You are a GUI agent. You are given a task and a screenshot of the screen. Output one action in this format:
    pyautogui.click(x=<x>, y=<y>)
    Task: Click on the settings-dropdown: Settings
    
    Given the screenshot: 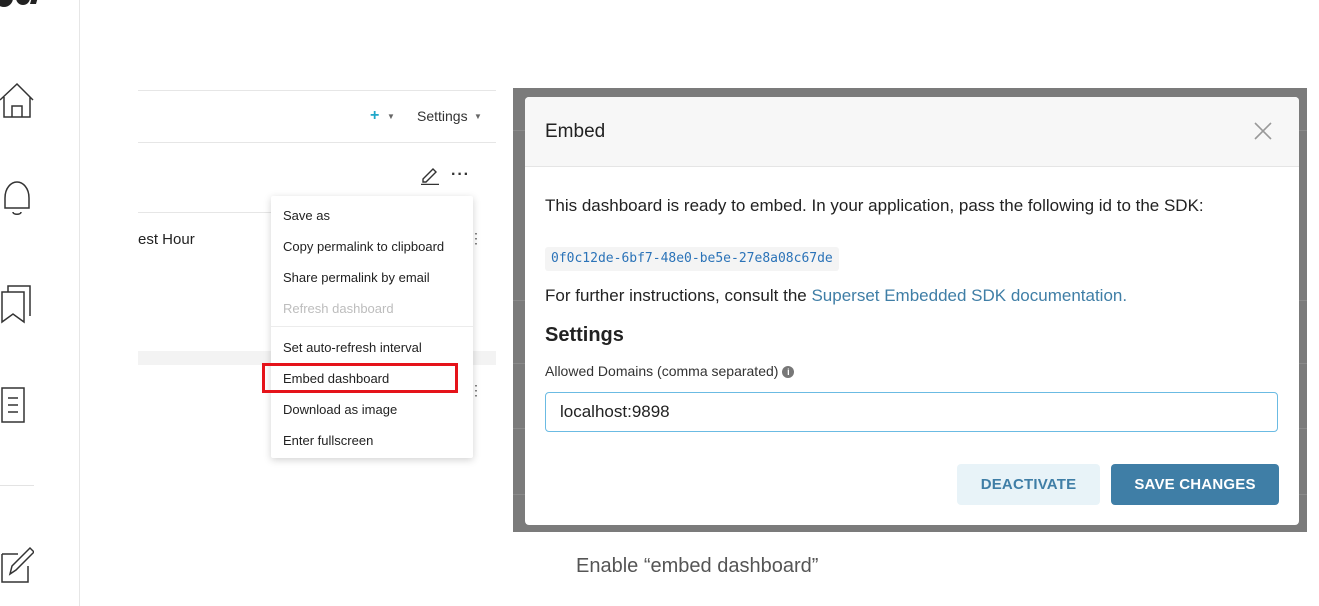 What is the action you would take?
    pyautogui.click(x=442, y=116)
    